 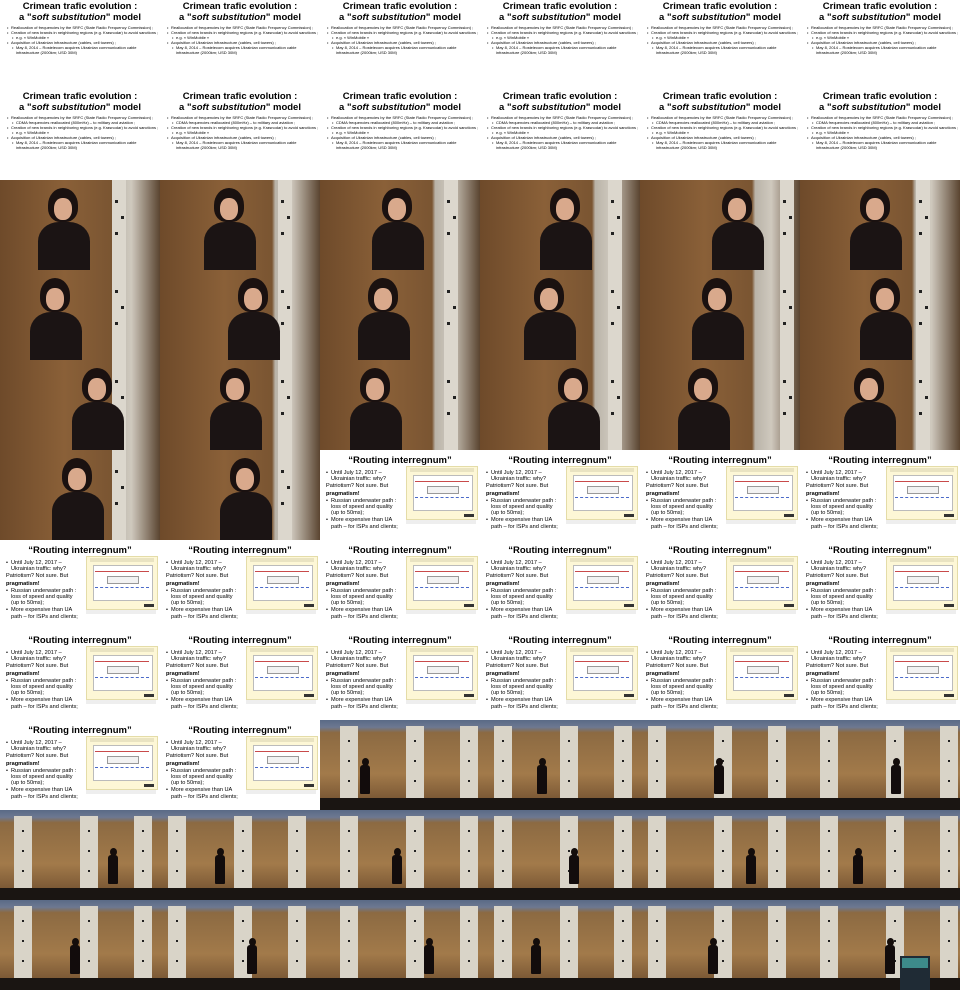 What do you see at coordinates (252, 956) in the screenshot?
I see `speaker-on-stage` at bounding box center [252, 956].